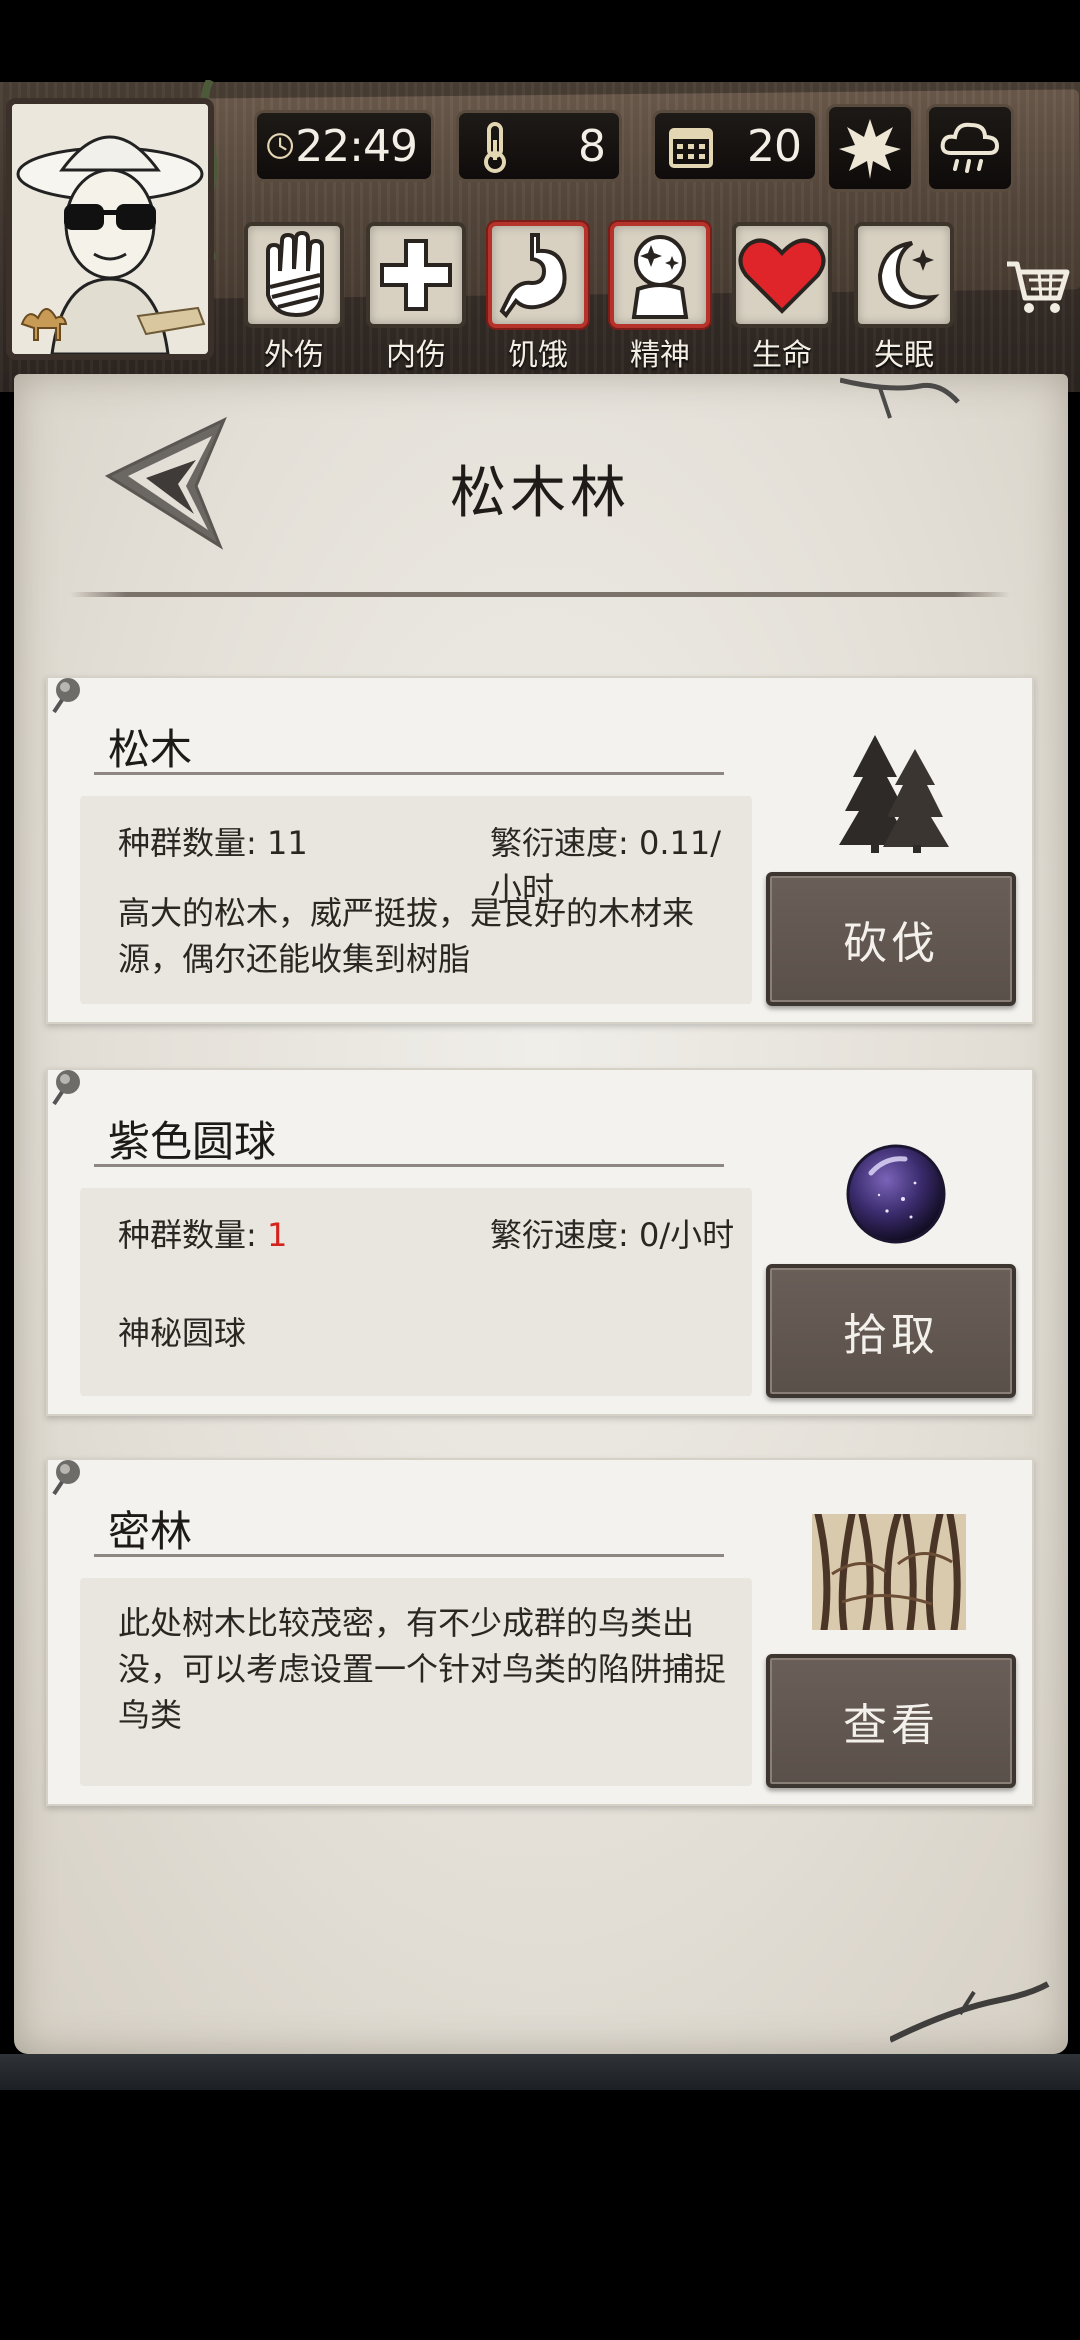  I want to click on bottom-edge, so click(540, 2072).